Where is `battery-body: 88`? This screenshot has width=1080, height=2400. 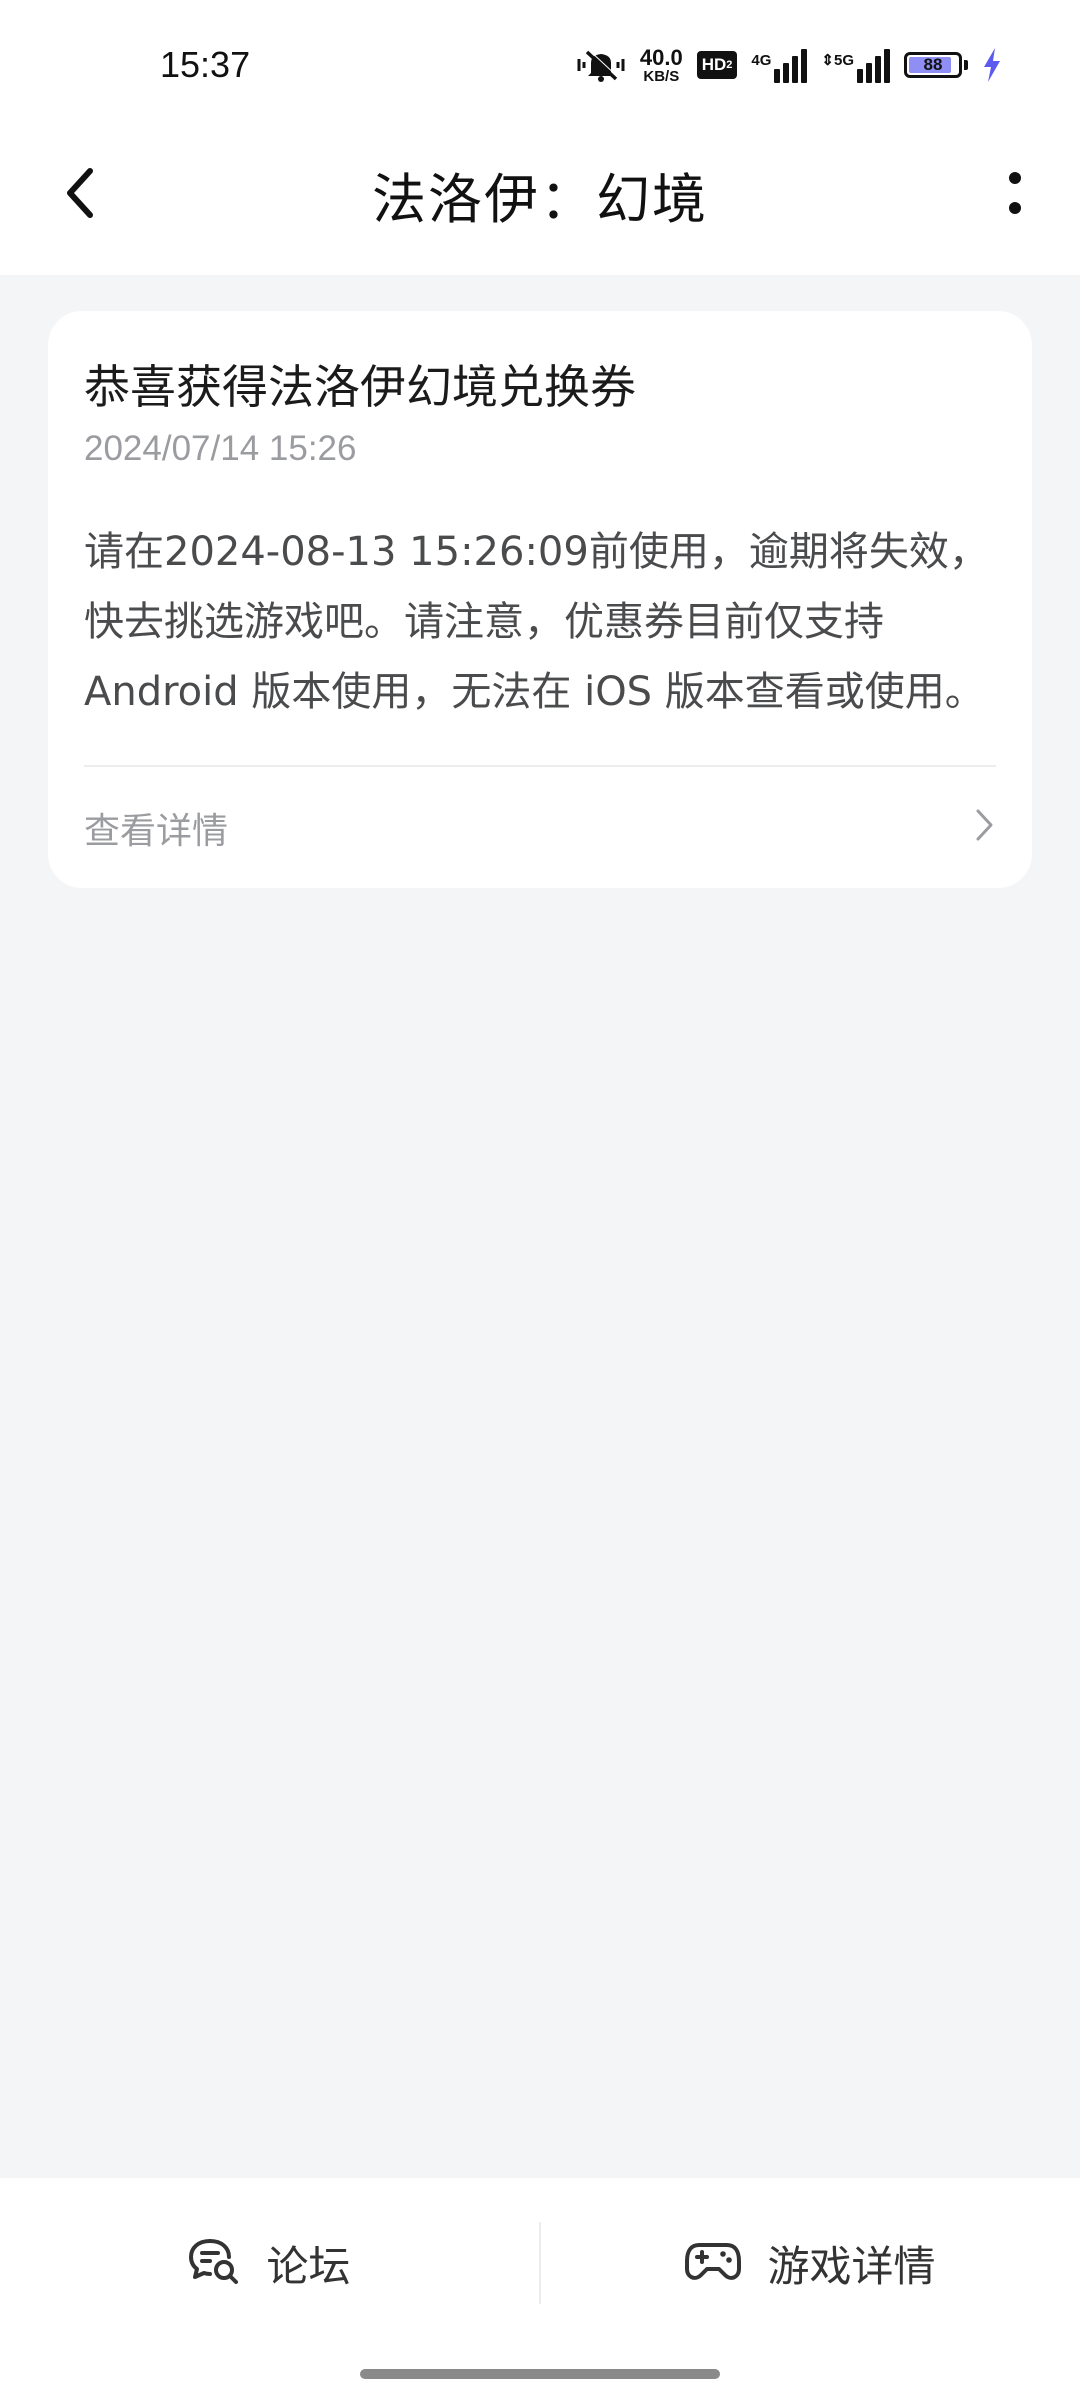
battery-body: 88 is located at coordinates (933, 65).